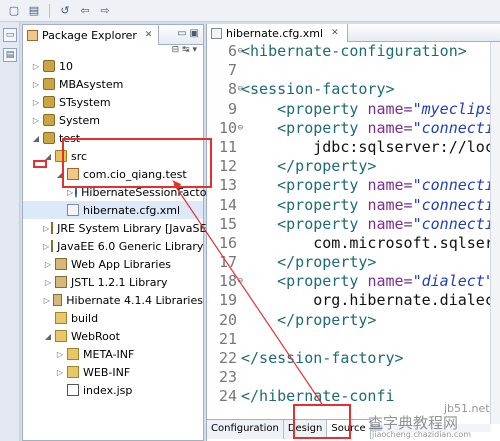  What do you see at coordinates (108, 390) in the screenshot?
I see `tree-item-label: index.jsp` at bounding box center [108, 390].